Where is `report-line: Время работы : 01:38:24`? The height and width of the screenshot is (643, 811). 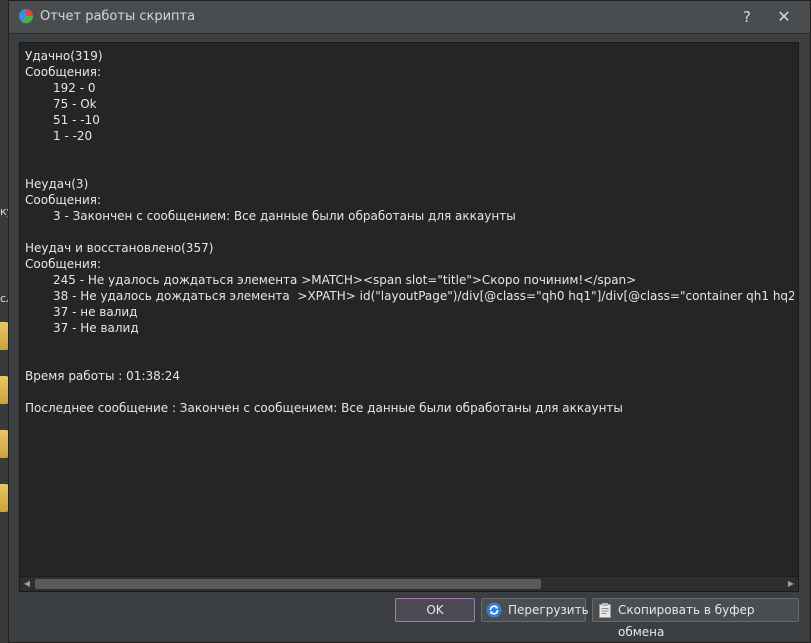 report-line: Время работы : 01:38:24 is located at coordinates (103, 376).